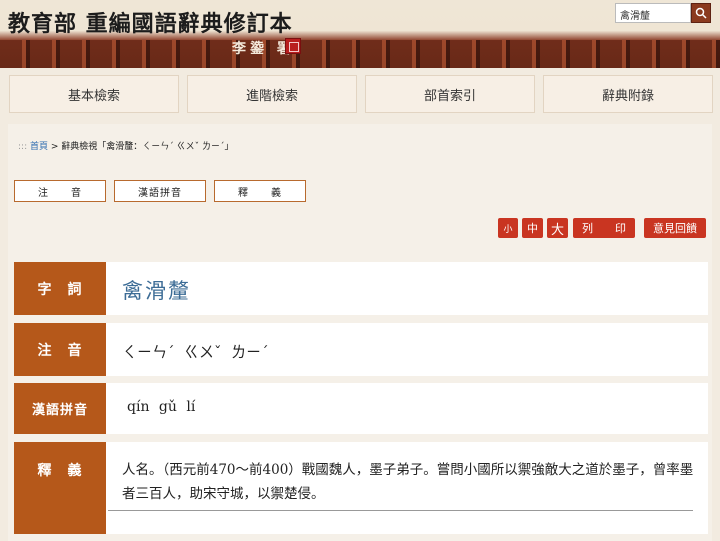 This screenshot has height=541, width=720. Describe the element at coordinates (360, 94) in the screenshot. I see `main-nav: 基本檢索 進階檢索 部首索引 辭典附錄` at that location.